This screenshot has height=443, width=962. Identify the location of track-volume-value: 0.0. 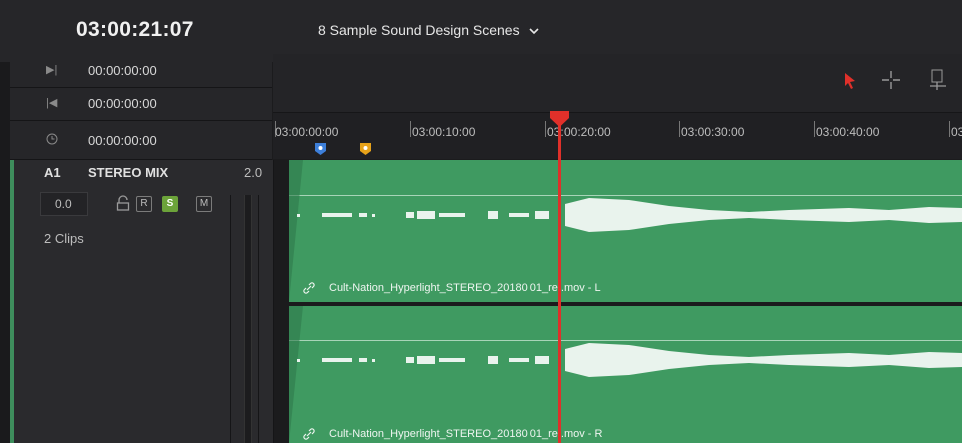
(63, 204).